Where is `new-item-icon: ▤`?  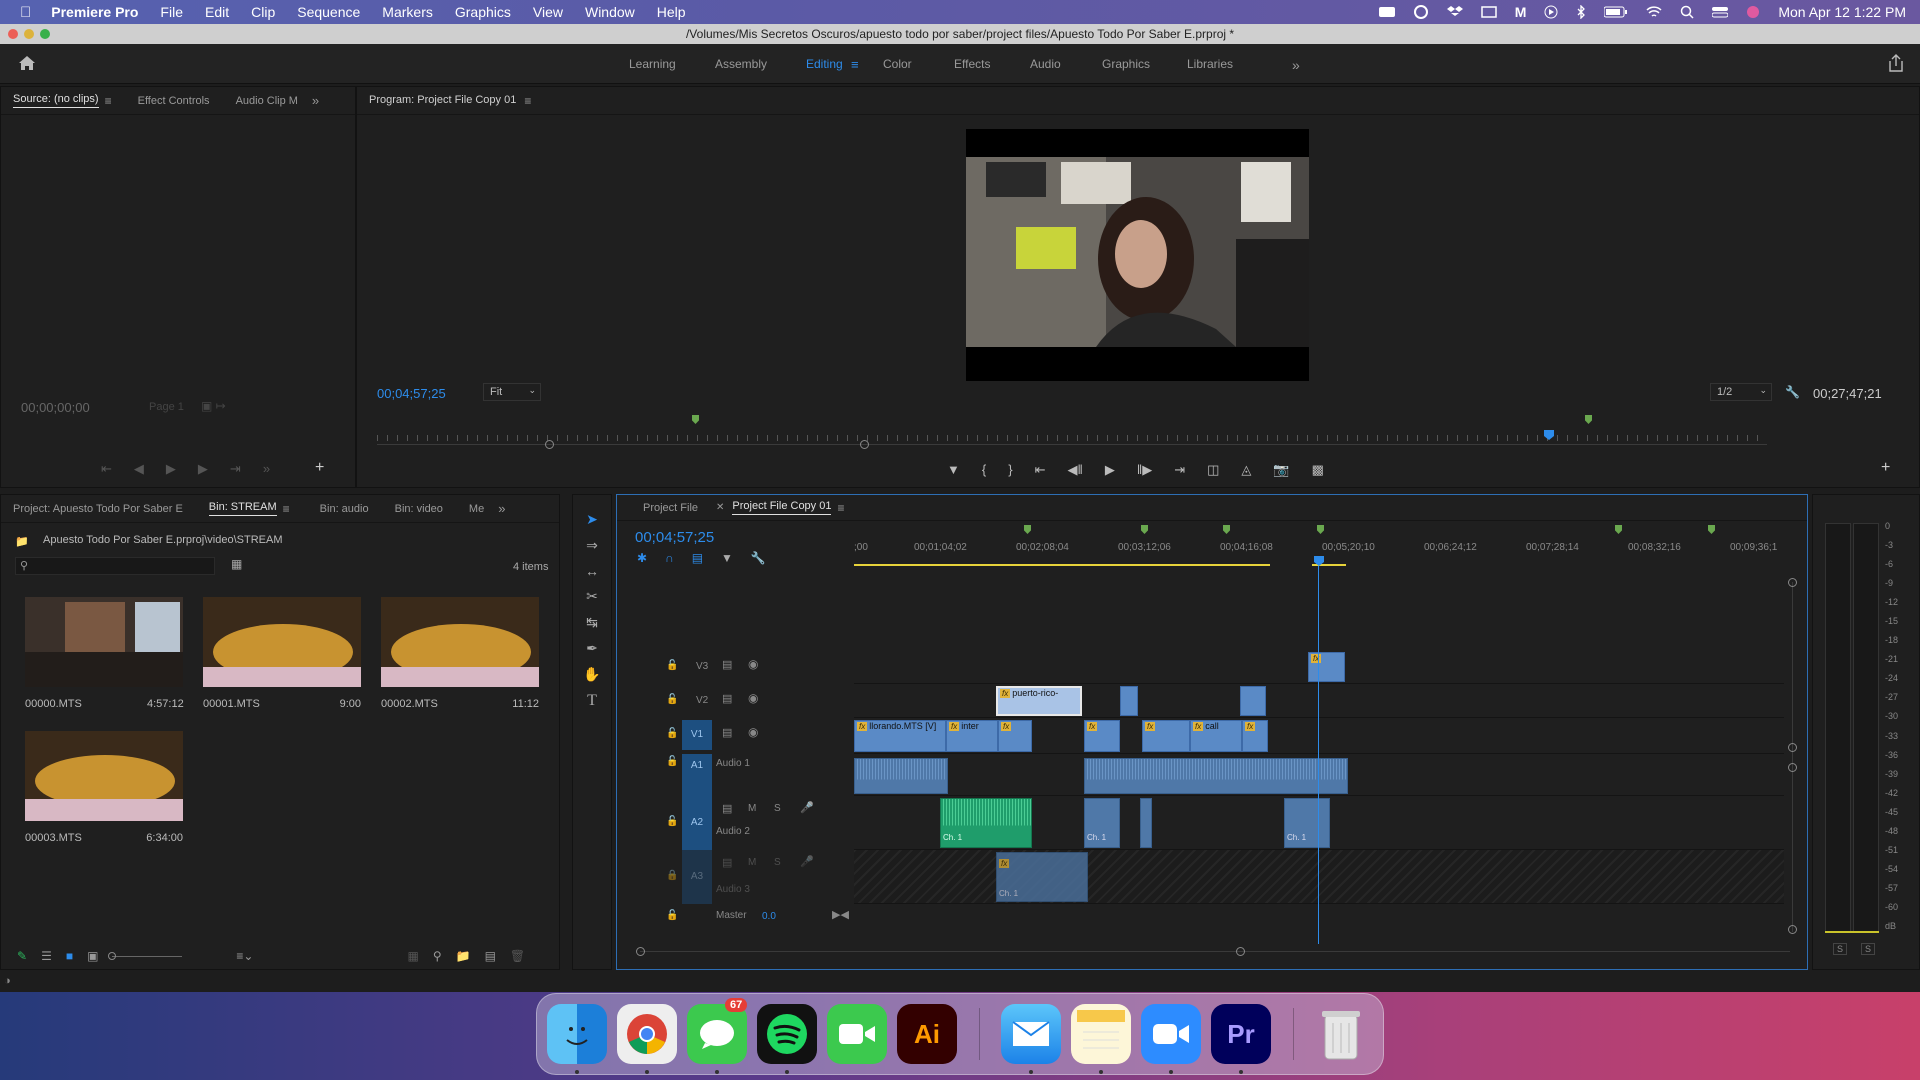 new-item-icon: ▤ is located at coordinates (490, 956).